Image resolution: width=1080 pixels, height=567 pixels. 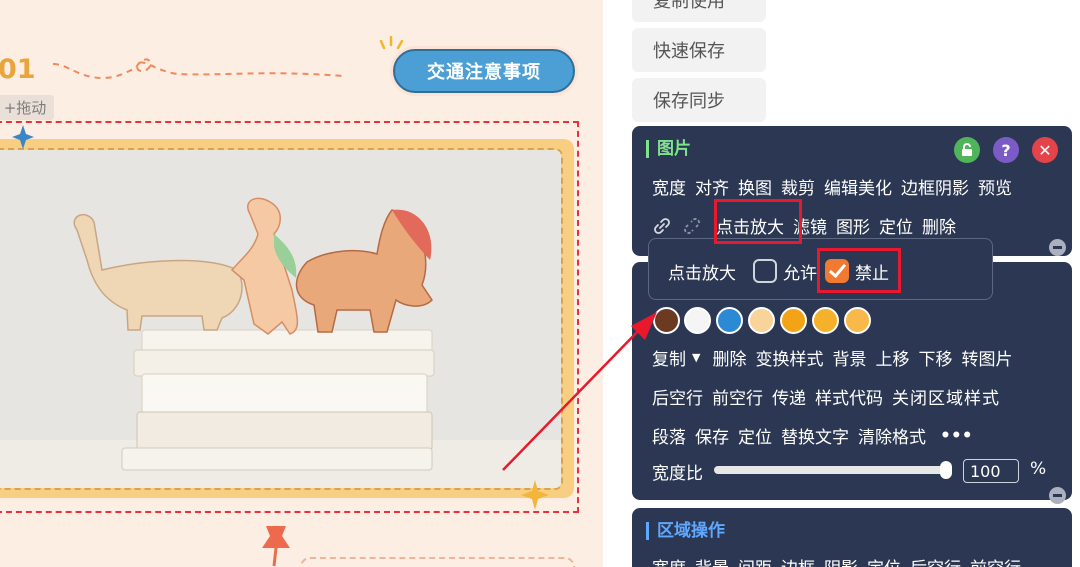 I want to click on copy-dropdown-icon: ▼, so click(x=696, y=357).